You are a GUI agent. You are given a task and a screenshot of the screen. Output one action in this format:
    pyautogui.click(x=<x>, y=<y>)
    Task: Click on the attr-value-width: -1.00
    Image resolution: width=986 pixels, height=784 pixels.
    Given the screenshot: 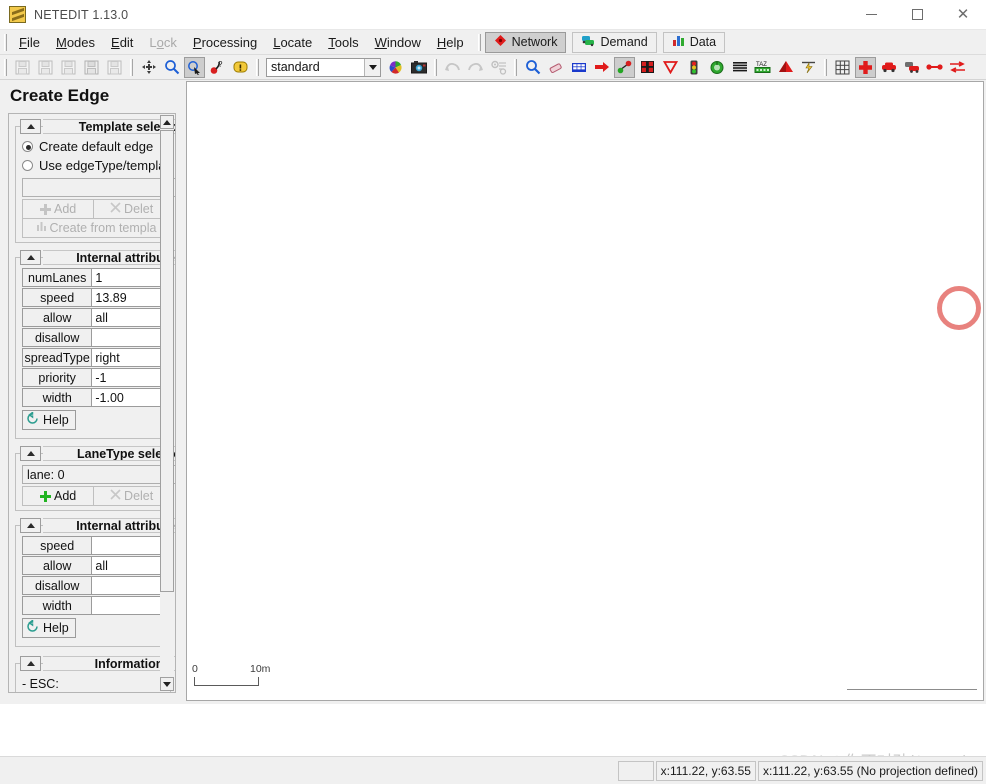 What is the action you would take?
    pyautogui.click(x=131, y=397)
    